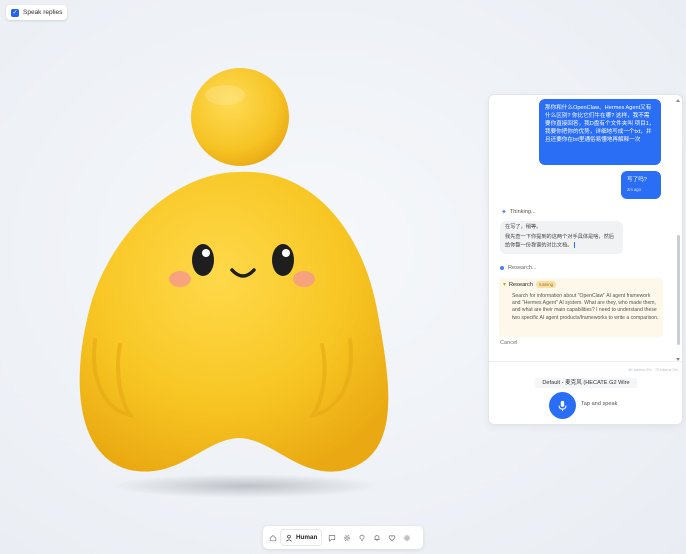 Image resolution: width=686 pixels, height=554 pixels. I want to click on scroll-up-icon, so click(678, 100).